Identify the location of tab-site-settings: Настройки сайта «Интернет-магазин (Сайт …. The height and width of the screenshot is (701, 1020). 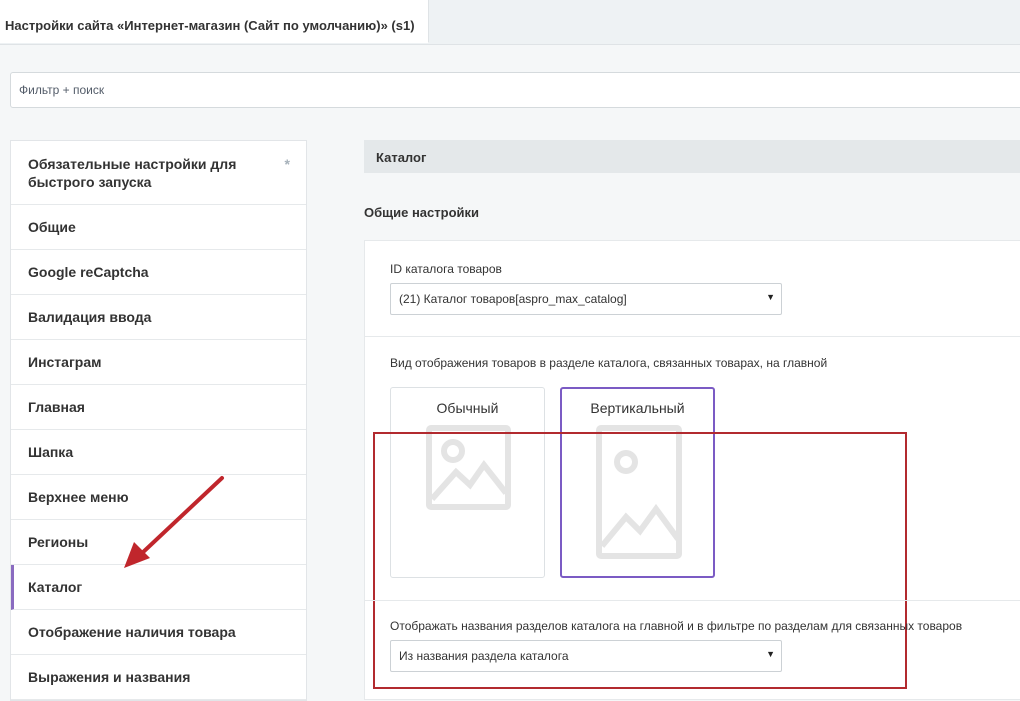
(214, 21).